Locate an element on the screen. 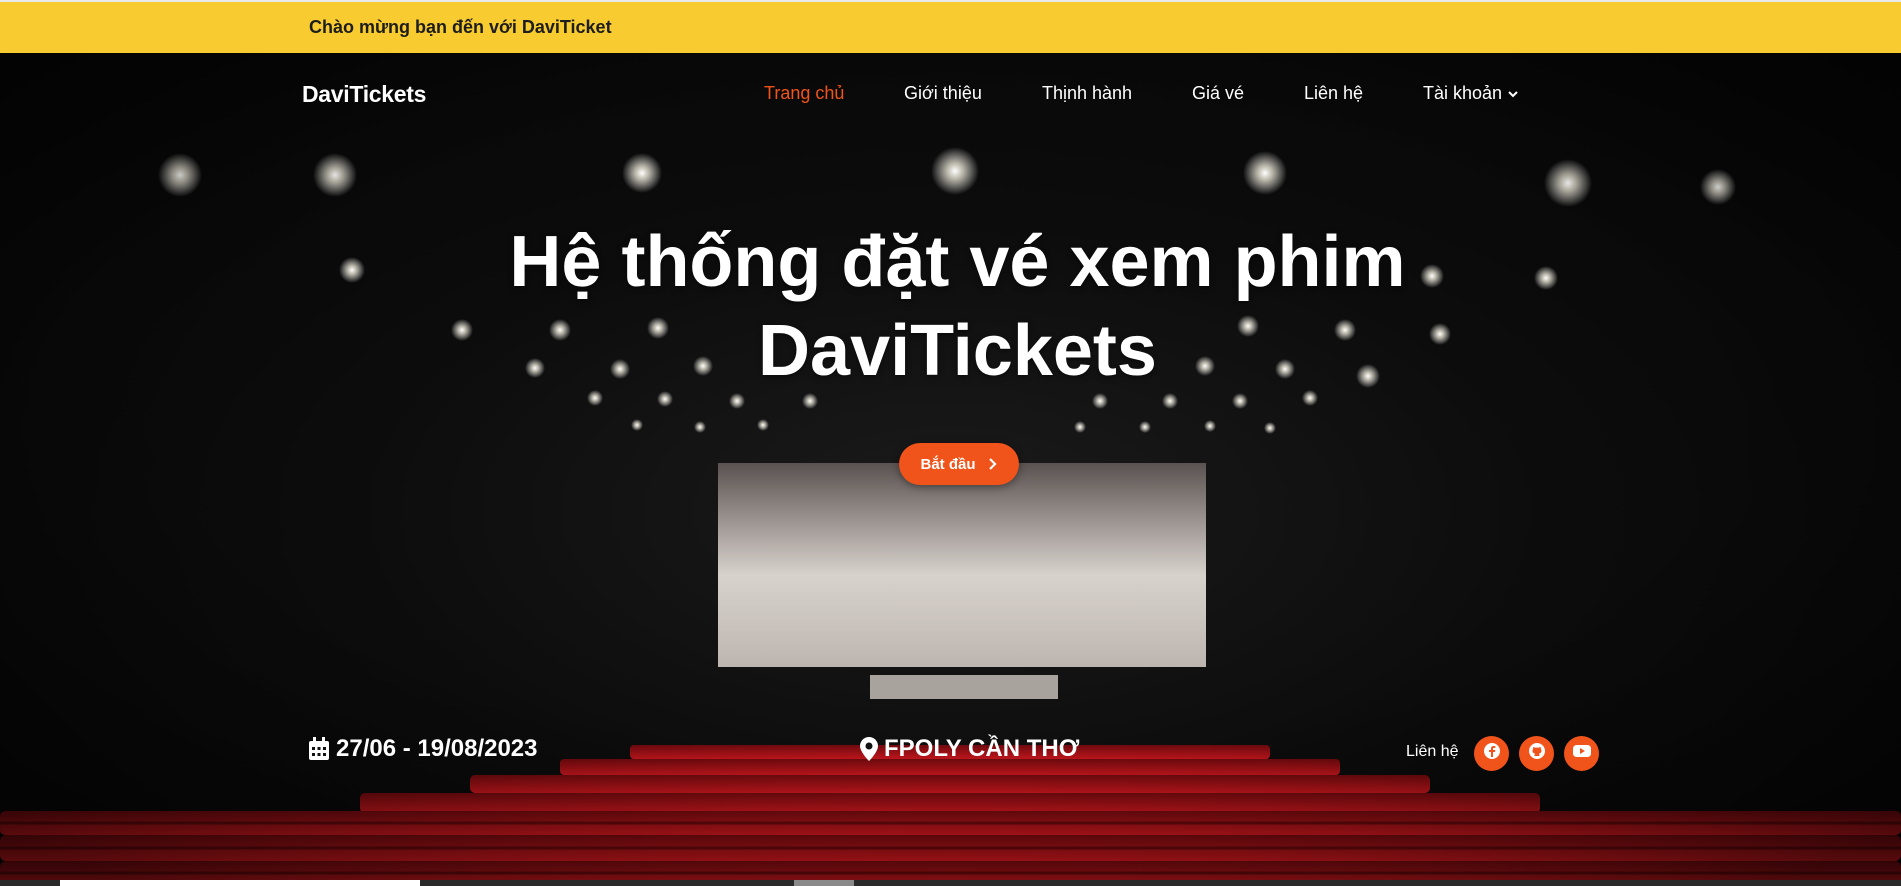  youtube-button is located at coordinates (1581, 753).